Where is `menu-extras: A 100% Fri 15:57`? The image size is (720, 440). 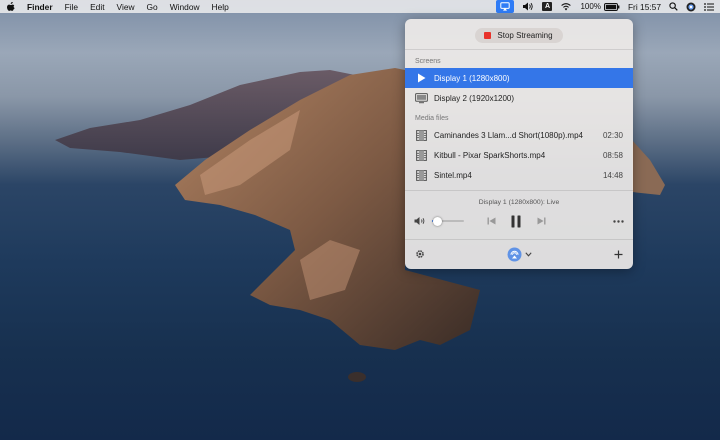
menu-extras: A 100% Fri 15:57 is located at coordinates (601, 6).